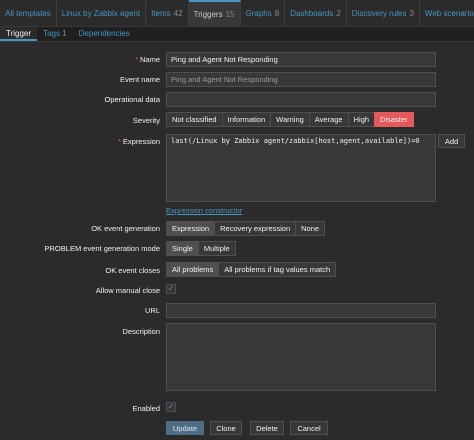 This screenshot has width=474, height=440. Describe the element at coordinates (447, 13) in the screenshot. I see `crumb-web-scenarios: Web scenarios` at that location.